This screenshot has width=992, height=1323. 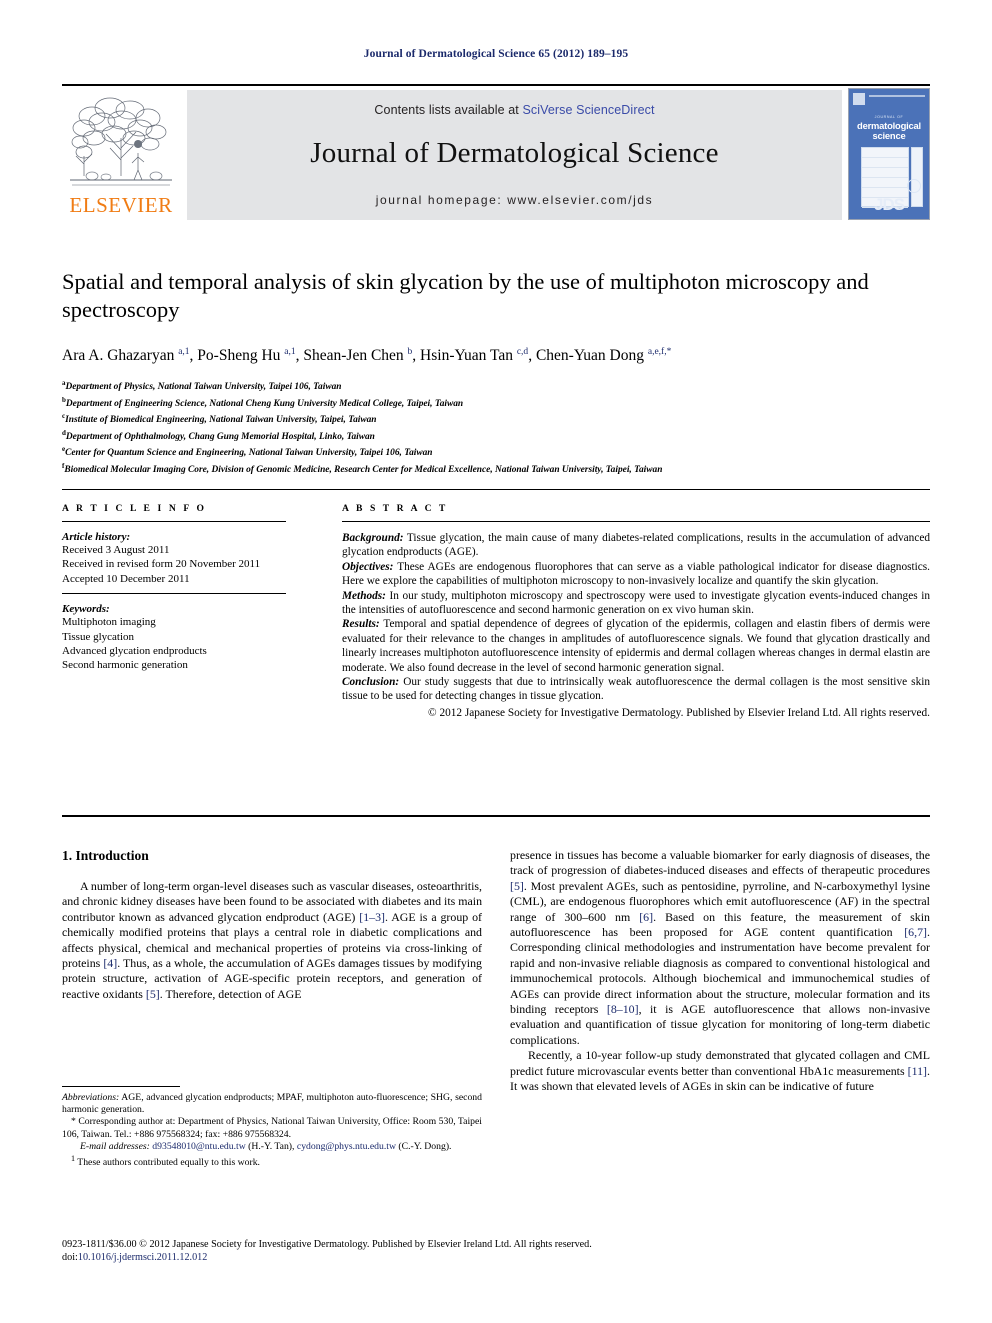 What do you see at coordinates (98, 636) in the screenshot?
I see `keyword-item: Tissue glycation` at bounding box center [98, 636].